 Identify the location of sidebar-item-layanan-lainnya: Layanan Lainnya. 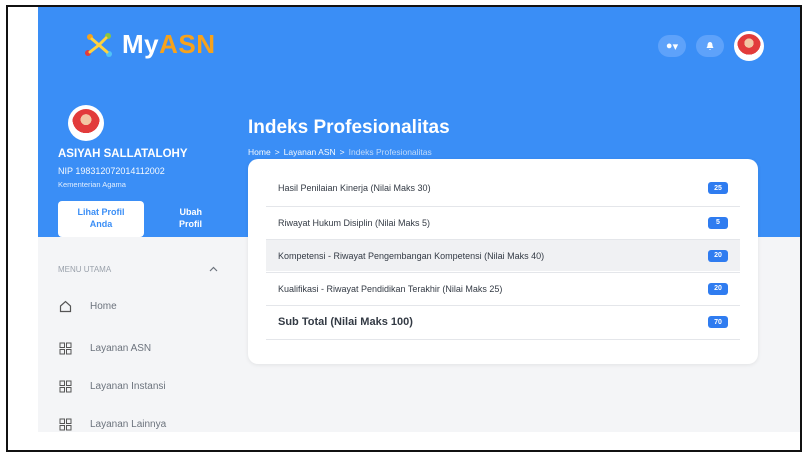
(112, 424).